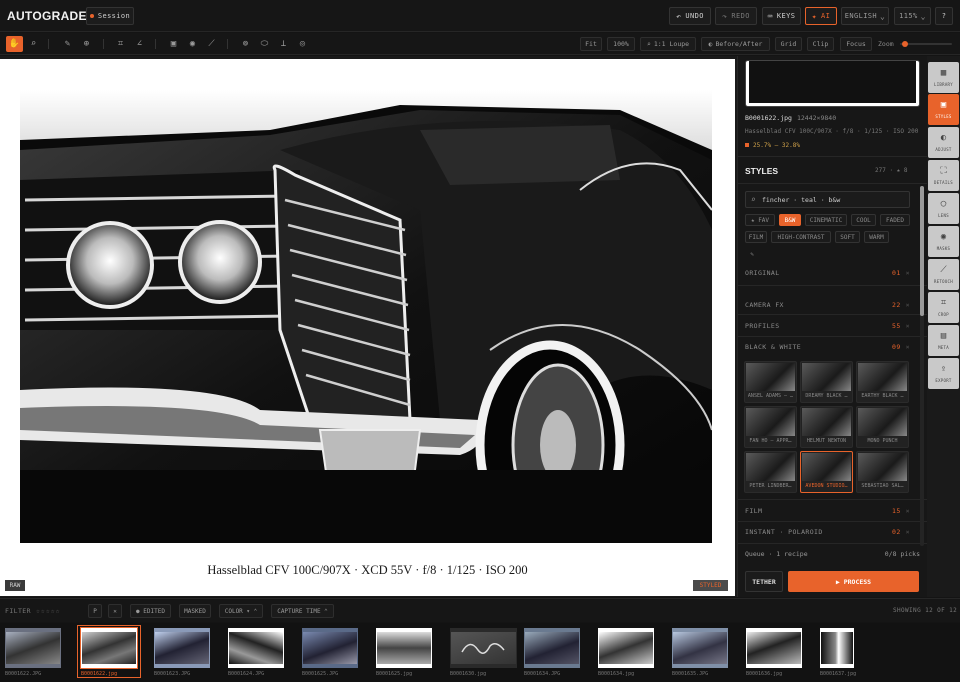 This screenshot has width=960, height=682. What do you see at coordinates (764, 581) in the screenshot?
I see `tether-button: TETHER` at bounding box center [764, 581].